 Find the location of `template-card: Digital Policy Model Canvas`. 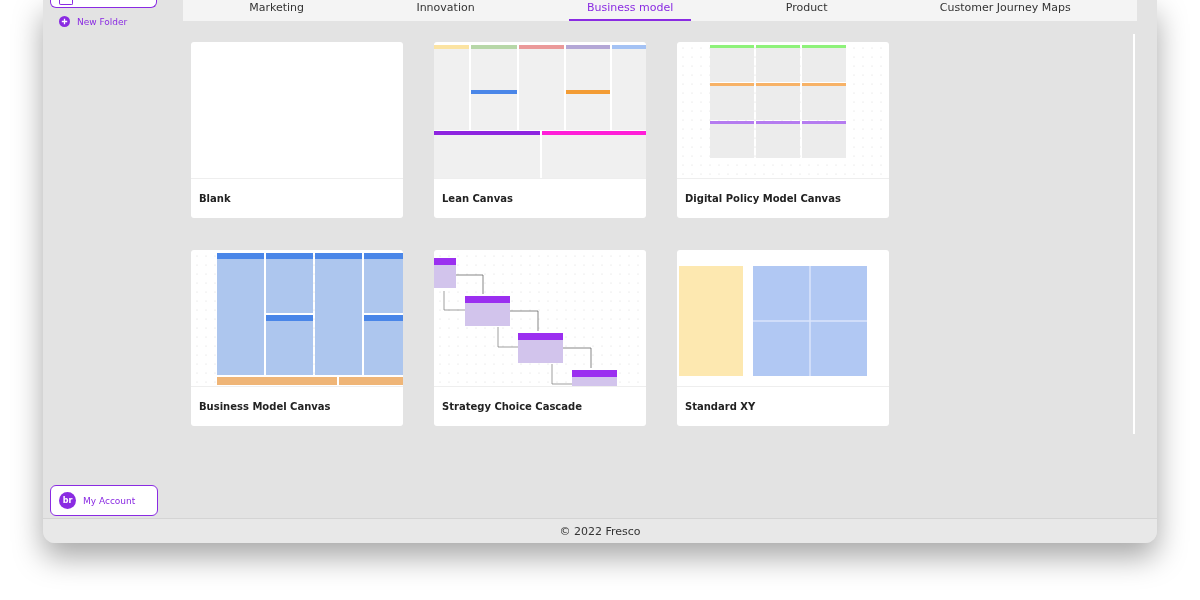

template-card: Digital Policy Model Canvas is located at coordinates (783, 130).